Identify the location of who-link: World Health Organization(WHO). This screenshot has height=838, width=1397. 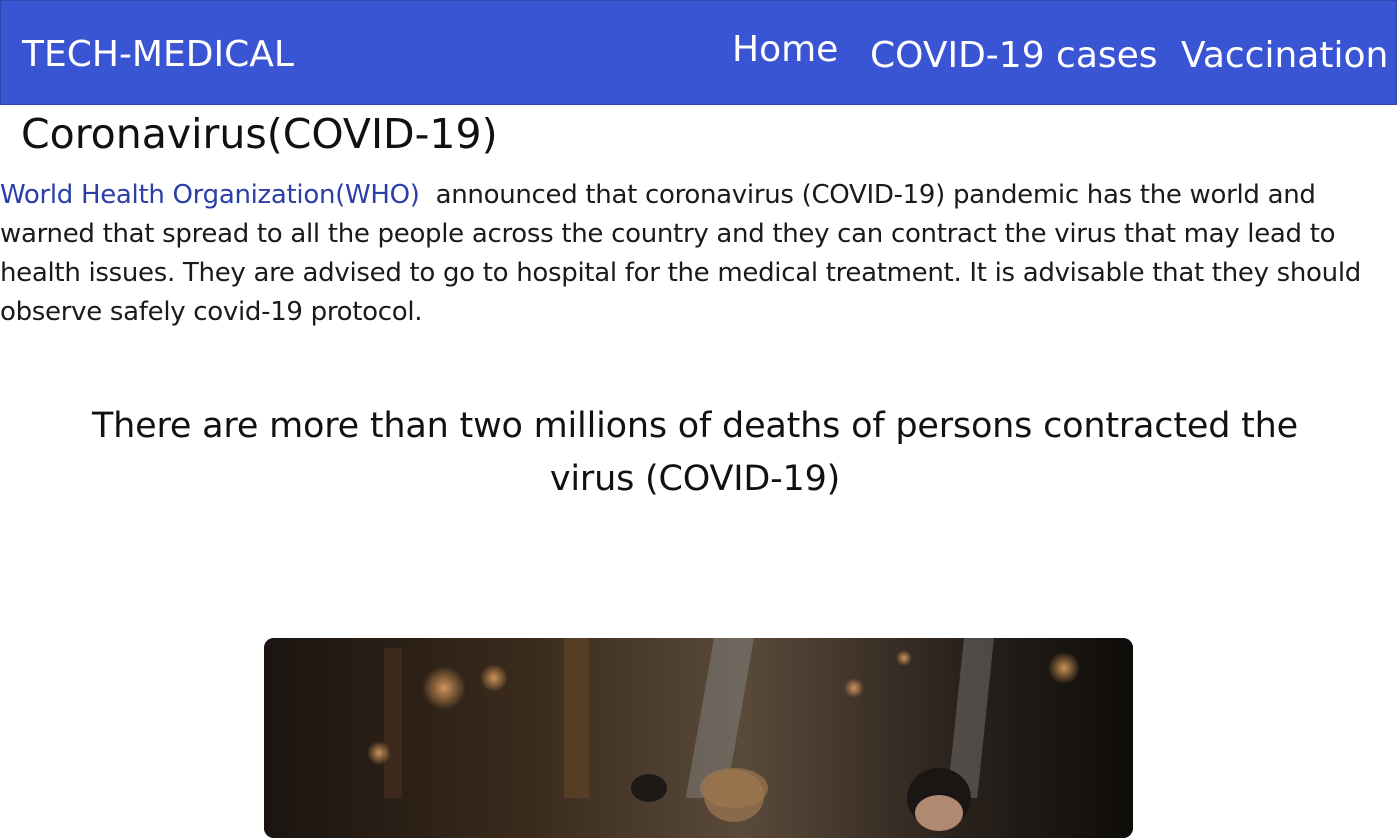
(210, 195).